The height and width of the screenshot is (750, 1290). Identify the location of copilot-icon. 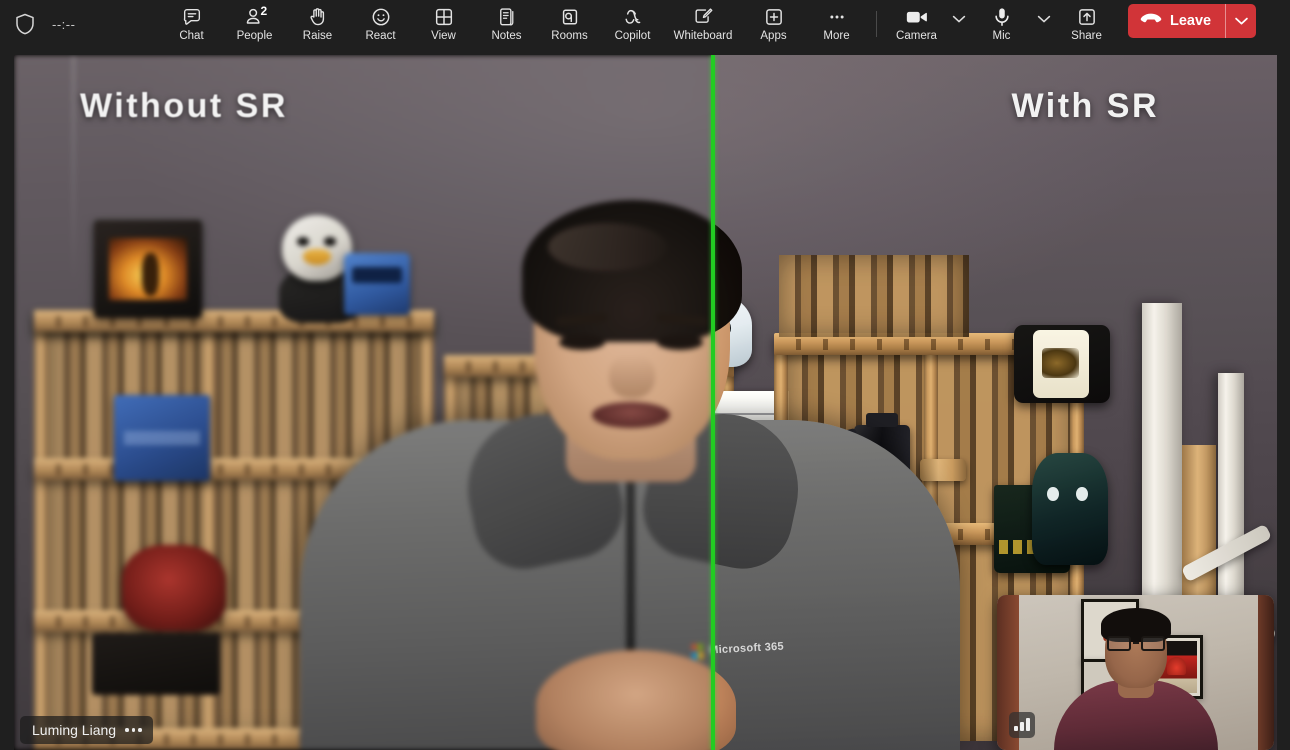
(633, 17).